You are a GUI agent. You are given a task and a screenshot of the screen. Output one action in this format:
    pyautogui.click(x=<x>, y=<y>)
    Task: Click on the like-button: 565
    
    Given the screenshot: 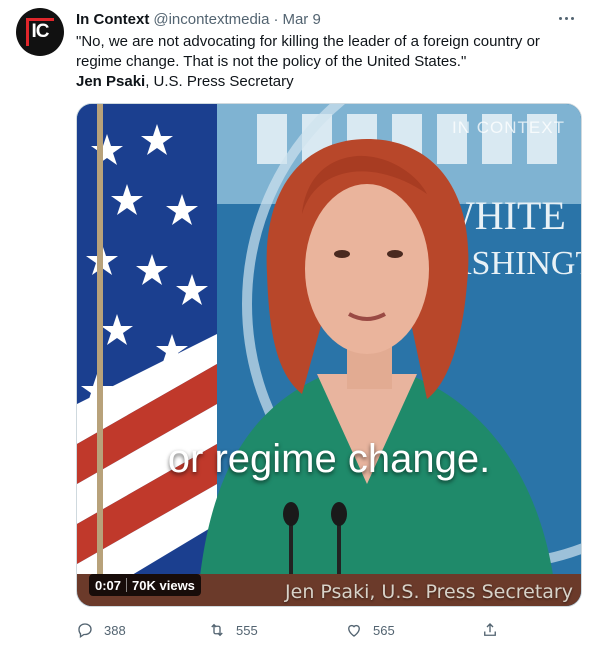 What is the action you would take?
    pyautogui.click(x=370, y=630)
    